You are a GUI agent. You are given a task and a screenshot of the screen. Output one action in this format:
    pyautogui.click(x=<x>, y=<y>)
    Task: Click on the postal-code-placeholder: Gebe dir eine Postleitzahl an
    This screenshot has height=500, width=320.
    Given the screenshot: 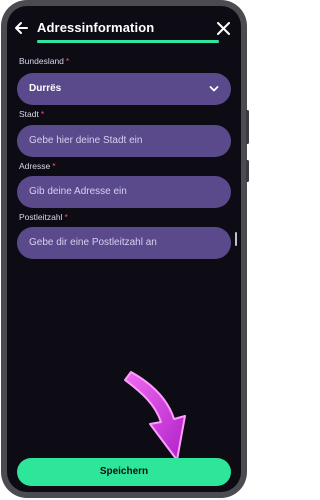 What is the action you would take?
    pyautogui.click(x=93, y=242)
    